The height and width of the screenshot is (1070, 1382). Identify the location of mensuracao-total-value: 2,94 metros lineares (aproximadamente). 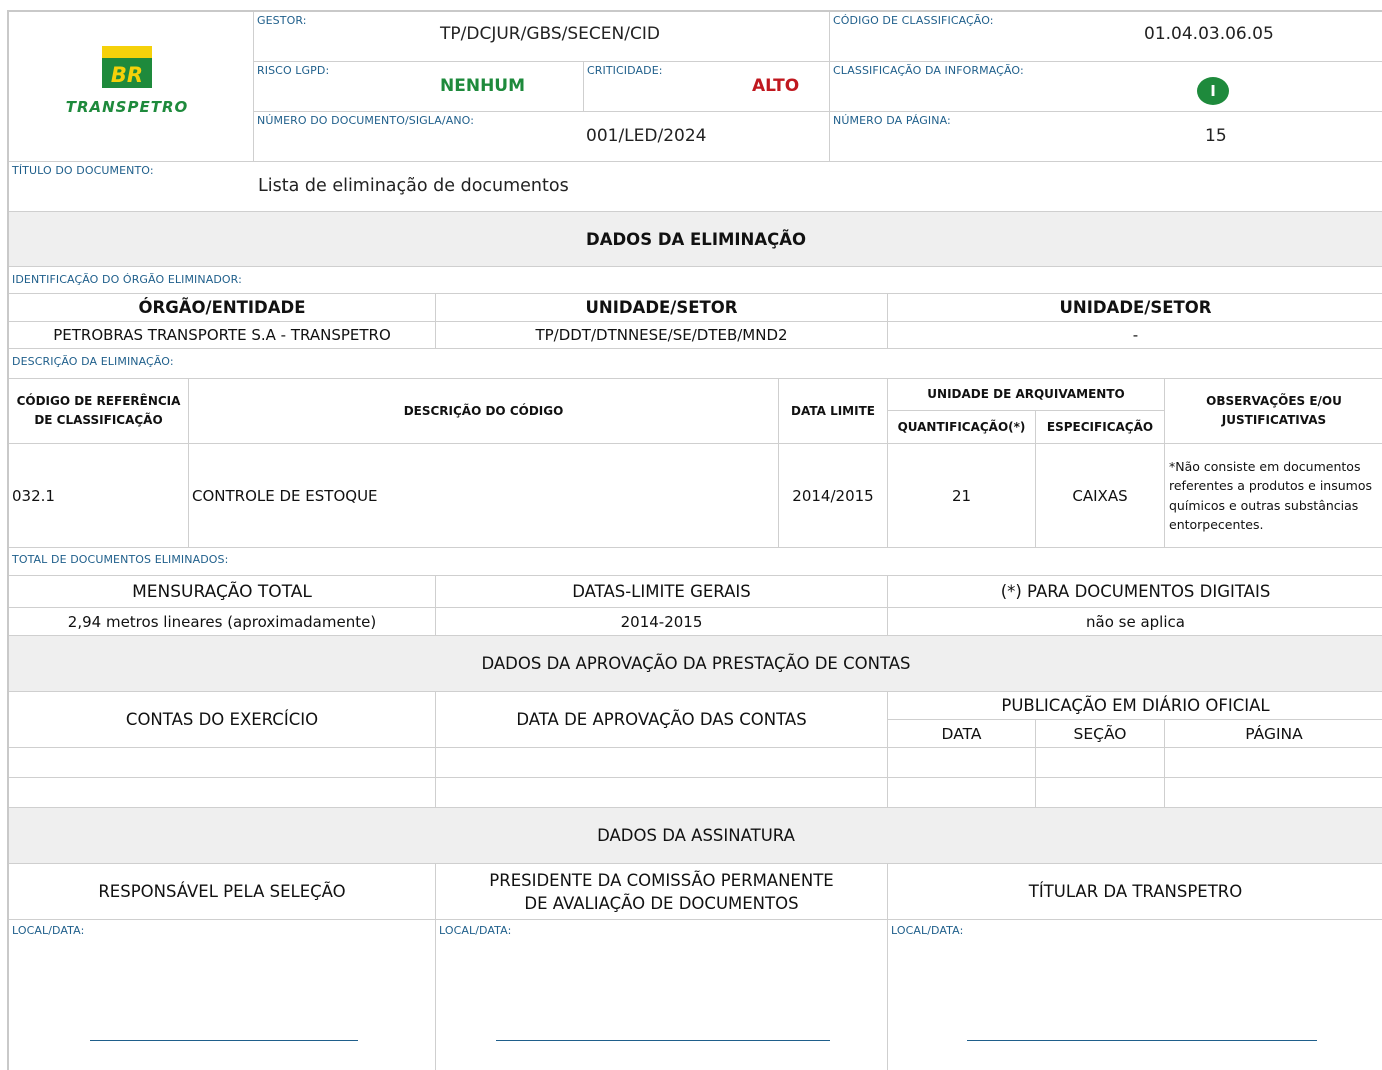
(222, 622).